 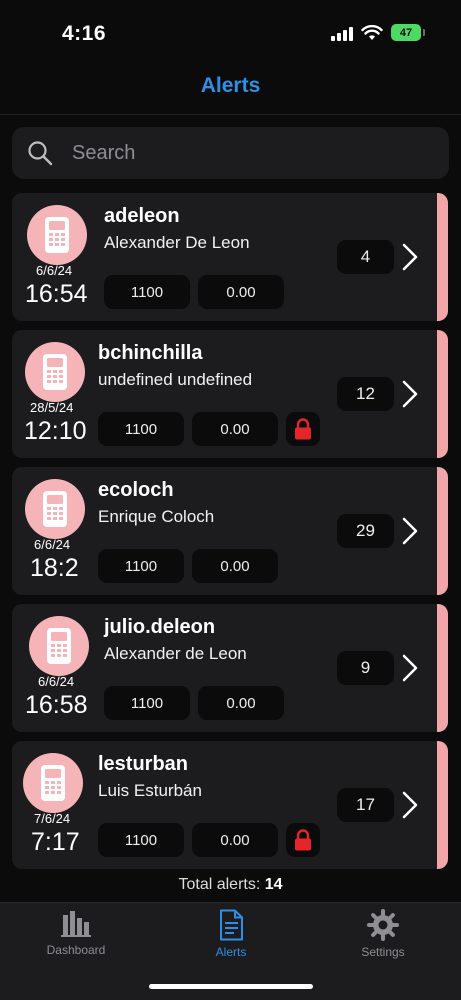 What do you see at coordinates (383, 952) in the screenshot?
I see `tab-settings-label: Settings` at bounding box center [383, 952].